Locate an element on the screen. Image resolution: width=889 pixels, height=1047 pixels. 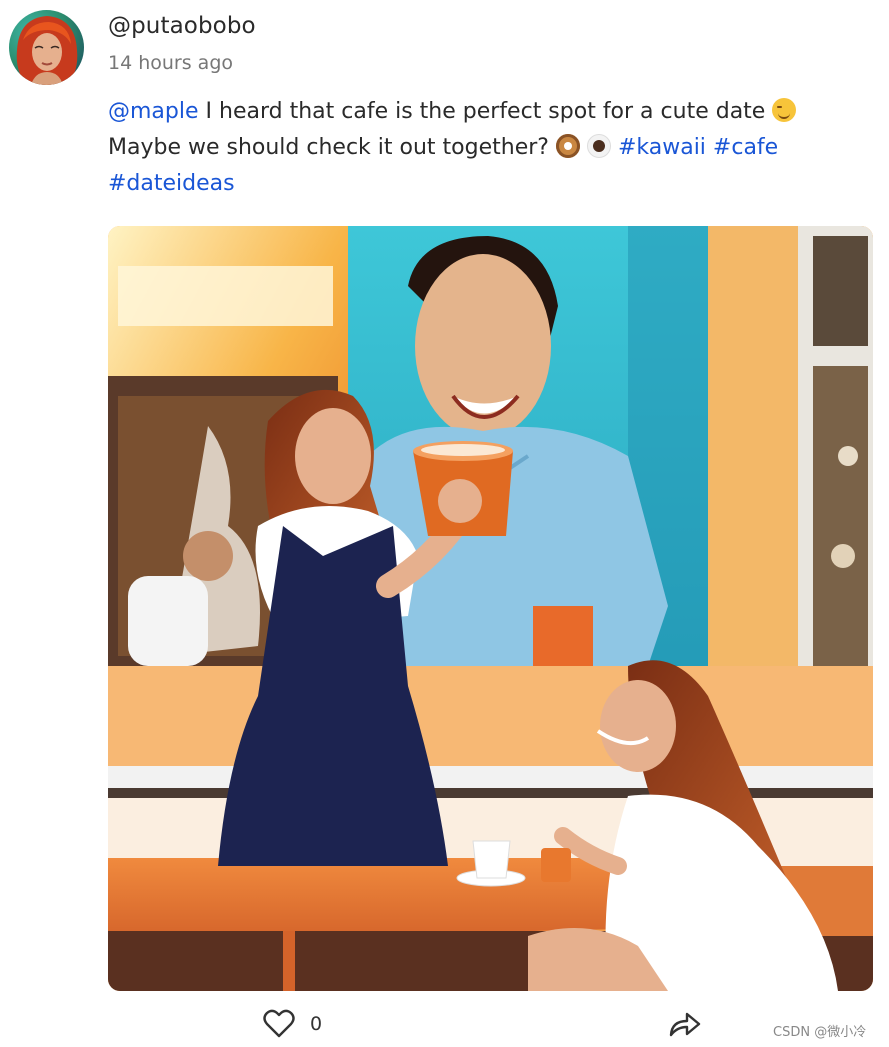
hashtag-cafe: #cafe is located at coordinates (745, 147).